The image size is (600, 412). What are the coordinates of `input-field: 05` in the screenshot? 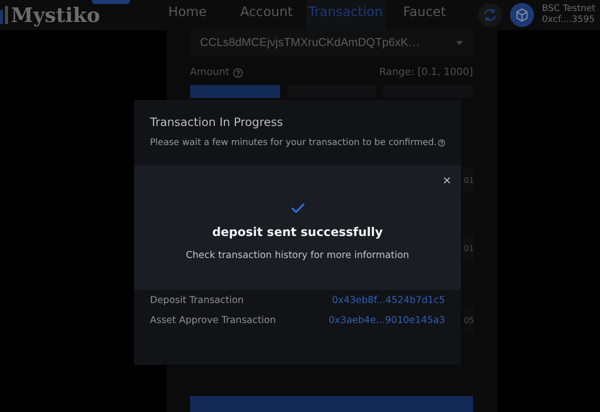 It's located at (468, 320).